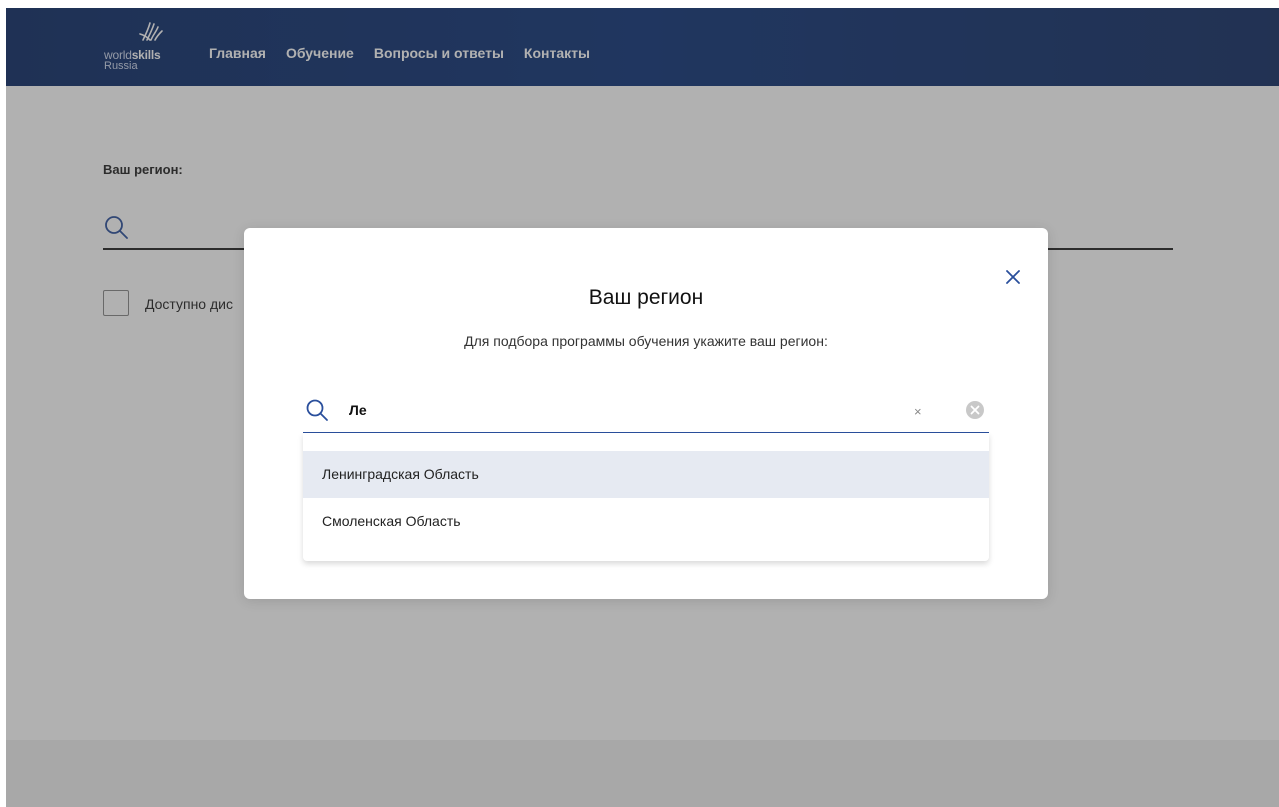  Describe the element at coordinates (975, 410) in the screenshot. I see `clear-circle-icon` at that location.